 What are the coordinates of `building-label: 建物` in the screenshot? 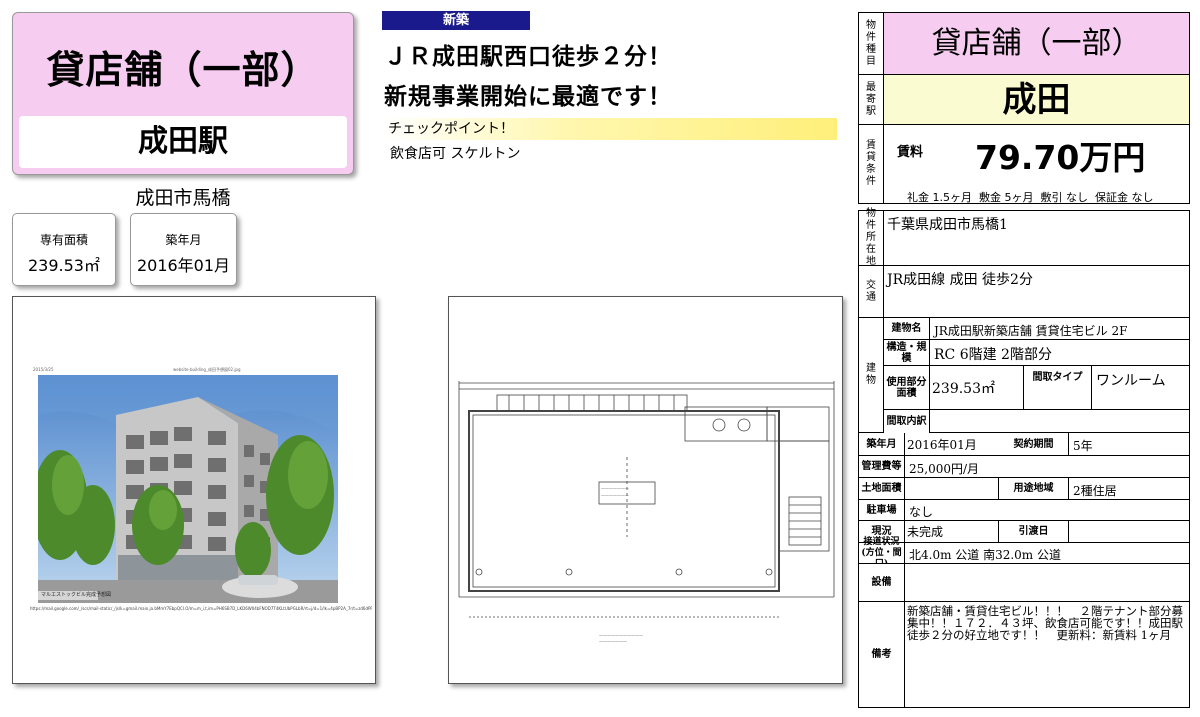 It's located at (871, 375).